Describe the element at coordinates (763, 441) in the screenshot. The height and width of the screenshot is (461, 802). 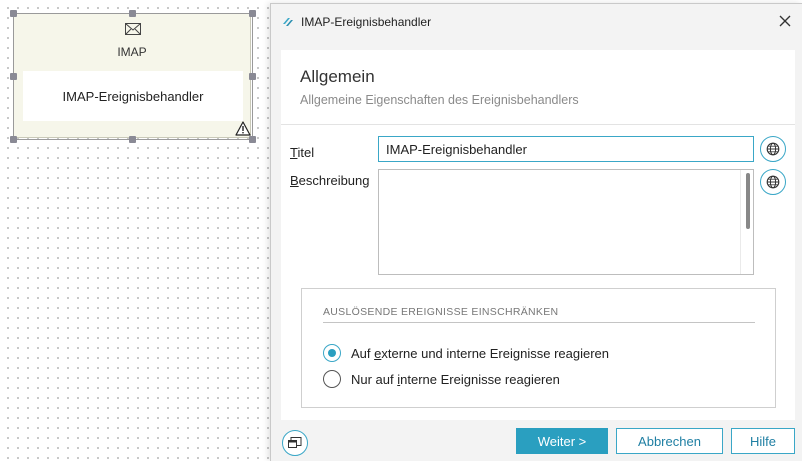
I see `help-button: Hilfe` at that location.